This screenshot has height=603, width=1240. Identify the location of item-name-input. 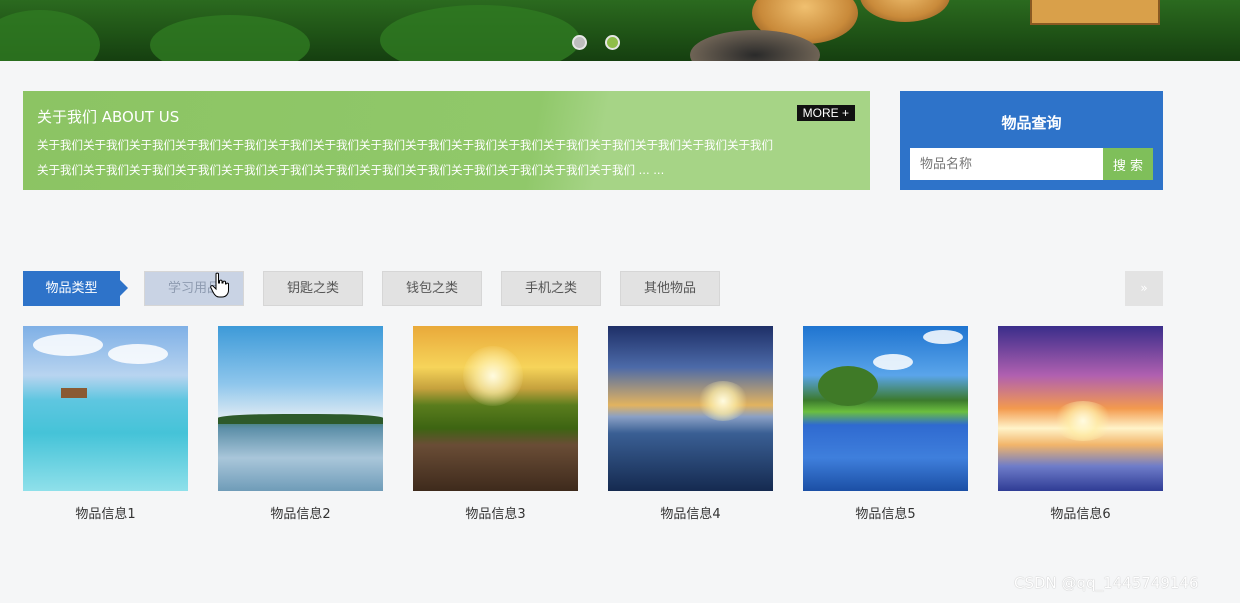
(1006, 164).